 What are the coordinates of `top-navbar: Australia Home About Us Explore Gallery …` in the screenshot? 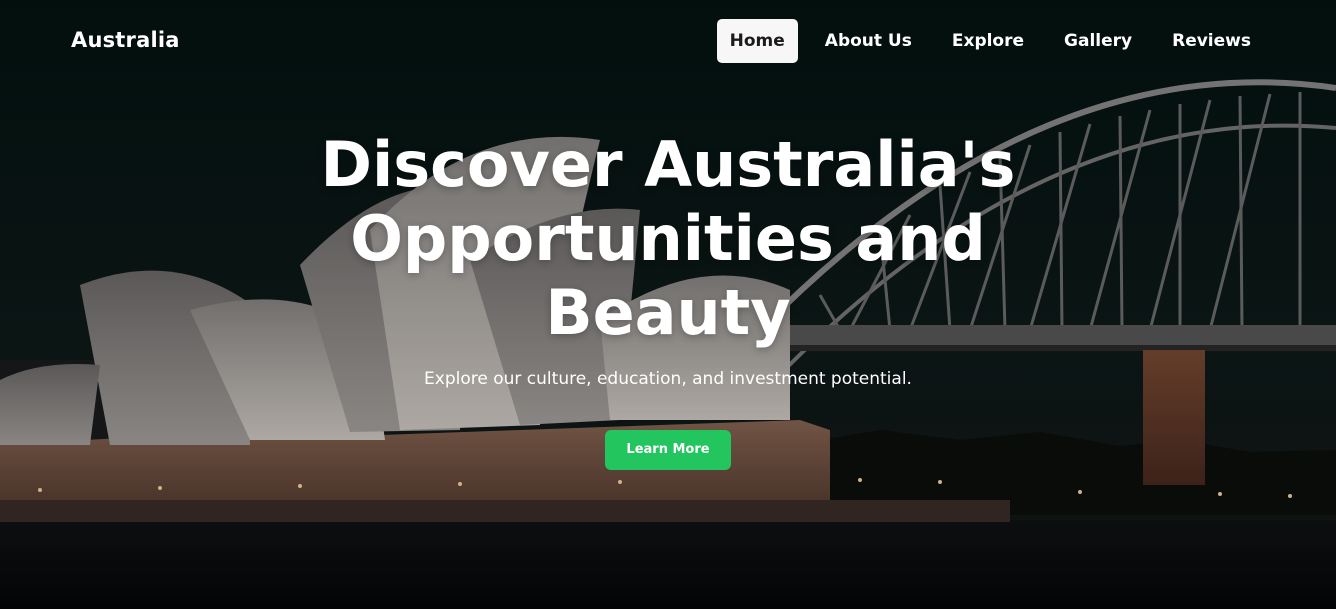 It's located at (668, 42).